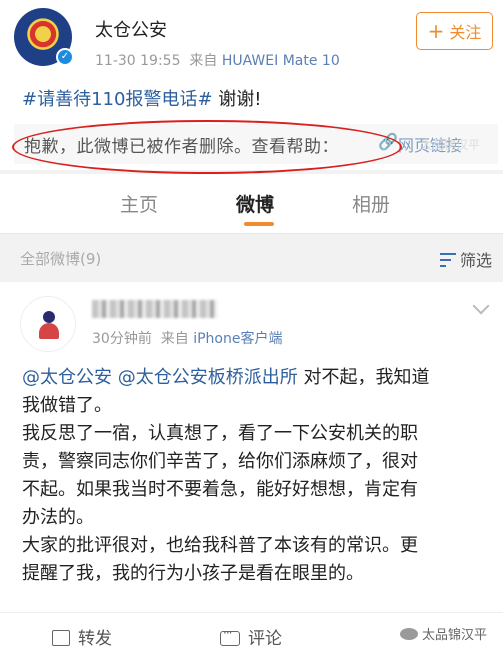 The height and width of the screenshot is (658, 503). I want to click on watermark-bottom: 太品锦汉平, so click(443, 633).